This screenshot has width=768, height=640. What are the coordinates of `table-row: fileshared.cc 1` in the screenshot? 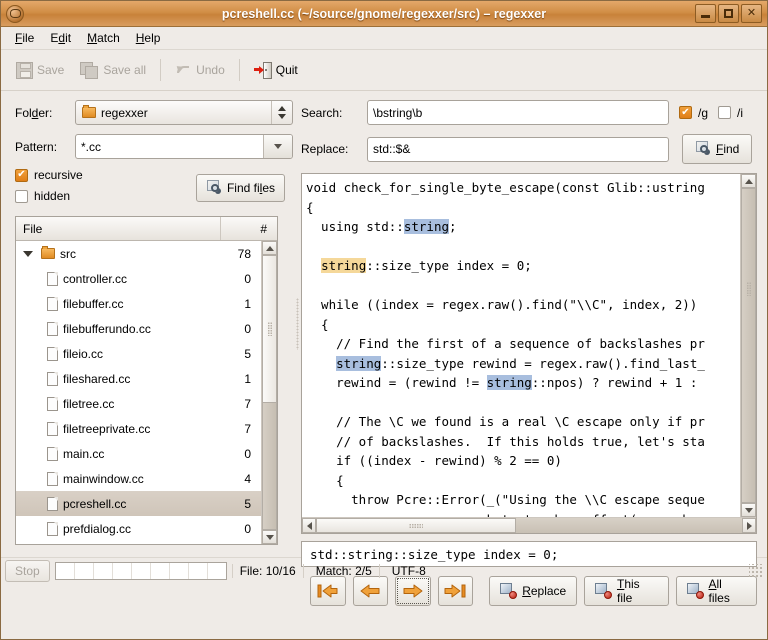 It's located at (138, 378).